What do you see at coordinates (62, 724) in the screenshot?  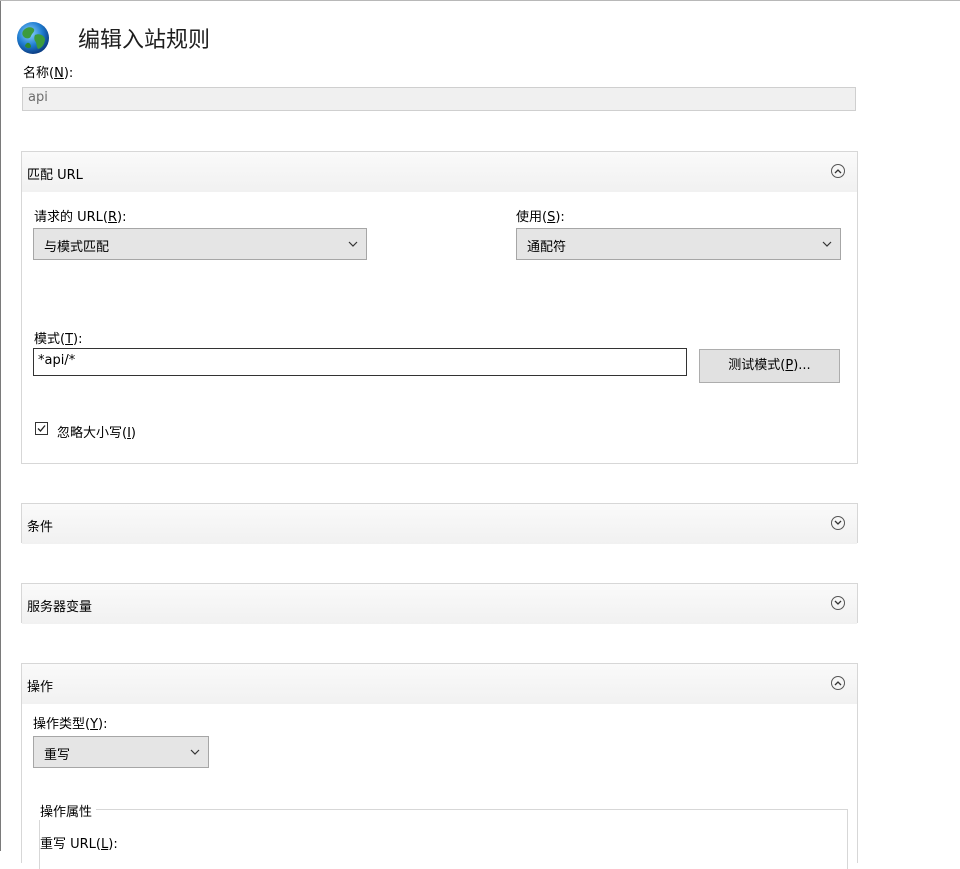 I see `action-type-label-text: 操作类型(` at bounding box center [62, 724].